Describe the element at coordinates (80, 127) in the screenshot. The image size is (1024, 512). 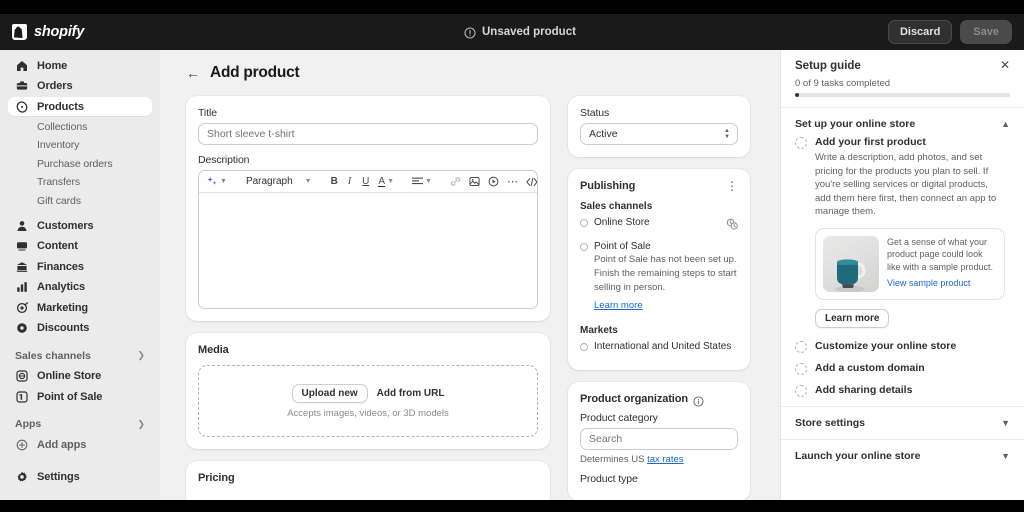
I see `sidebar-item-collections: Collections` at that location.